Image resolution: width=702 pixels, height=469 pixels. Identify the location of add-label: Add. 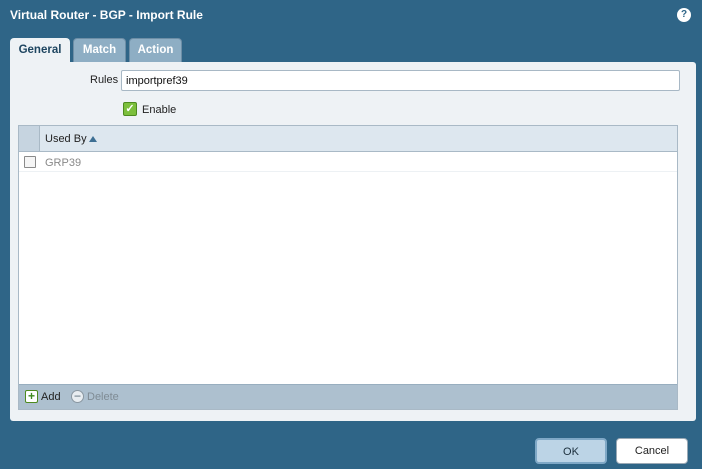
(51, 397).